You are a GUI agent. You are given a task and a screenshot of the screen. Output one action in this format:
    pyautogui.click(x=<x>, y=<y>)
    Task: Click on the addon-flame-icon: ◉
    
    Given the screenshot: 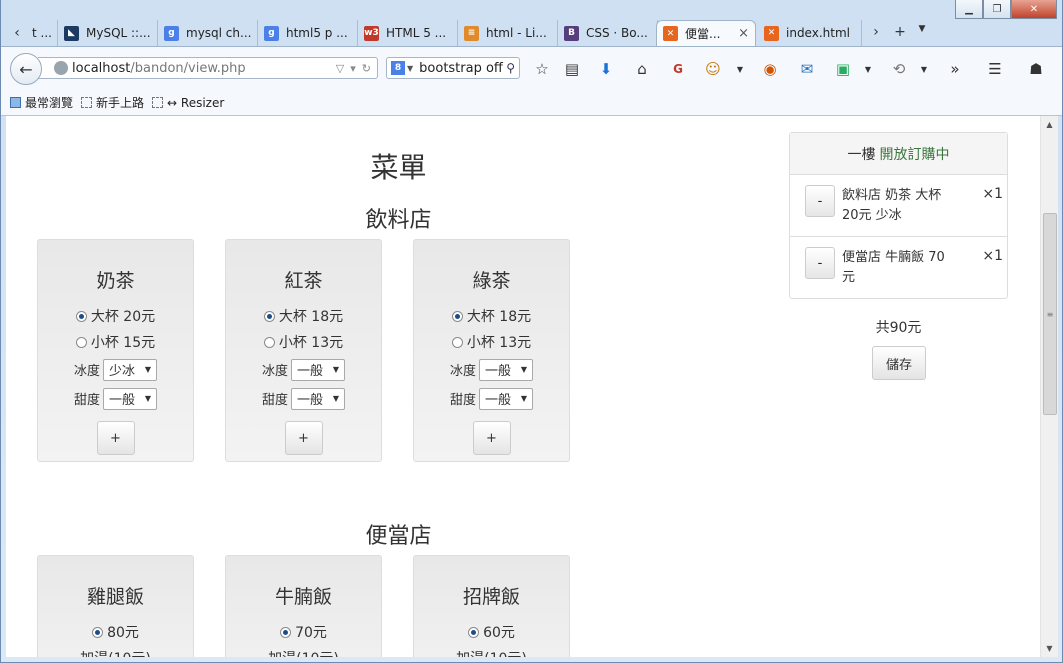 What is the action you would take?
    pyautogui.click(x=770, y=69)
    